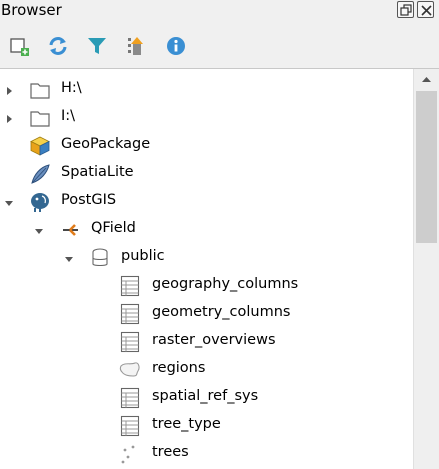 Image resolution: width=439 pixels, height=469 pixels. Describe the element at coordinates (206, 453) in the screenshot. I see `tree-item: trees` at that location.